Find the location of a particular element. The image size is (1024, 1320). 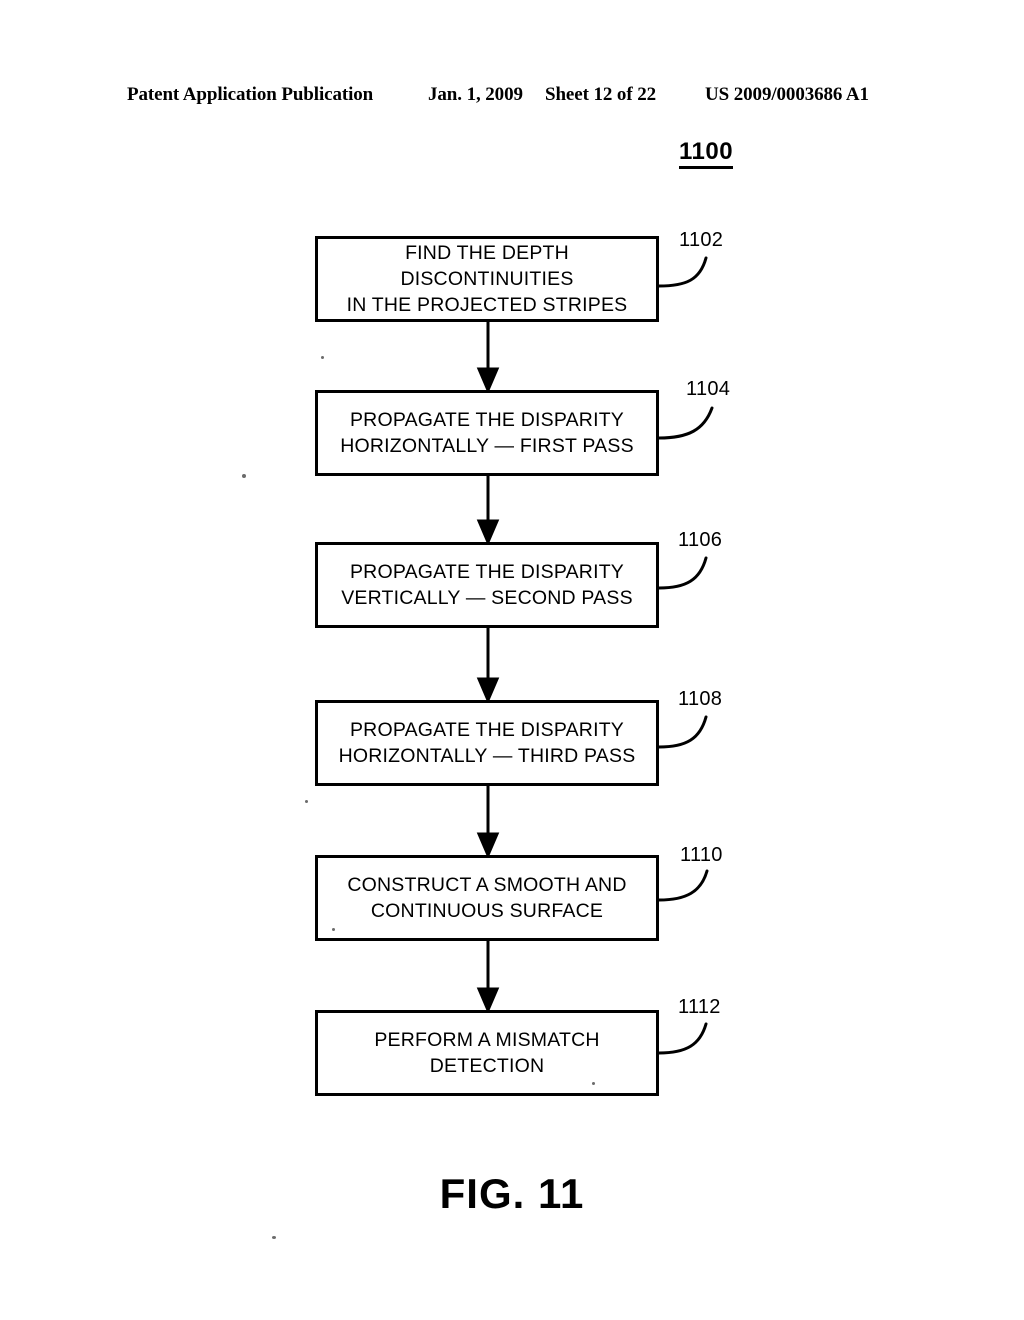

reference-numeral-1104: 1104 is located at coordinates (708, 389).